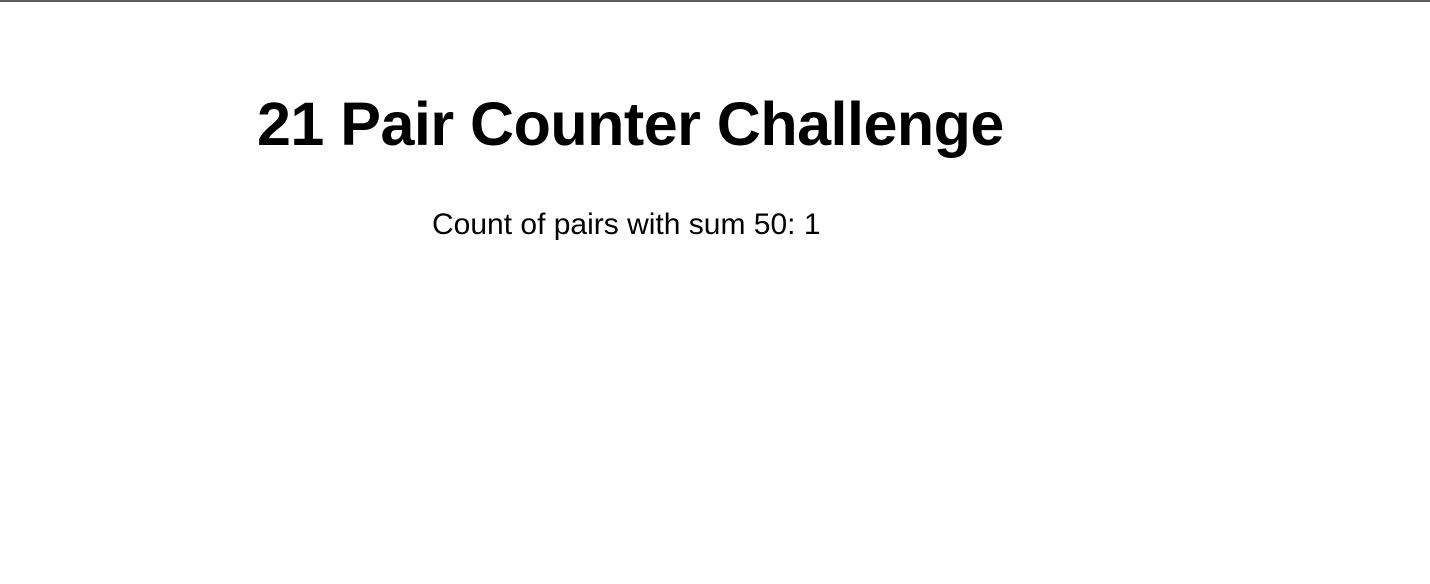 The height and width of the screenshot is (584, 1430). I want to click on pair-count-result: Count of pairs with sum 50: 1, so click(626, 224).